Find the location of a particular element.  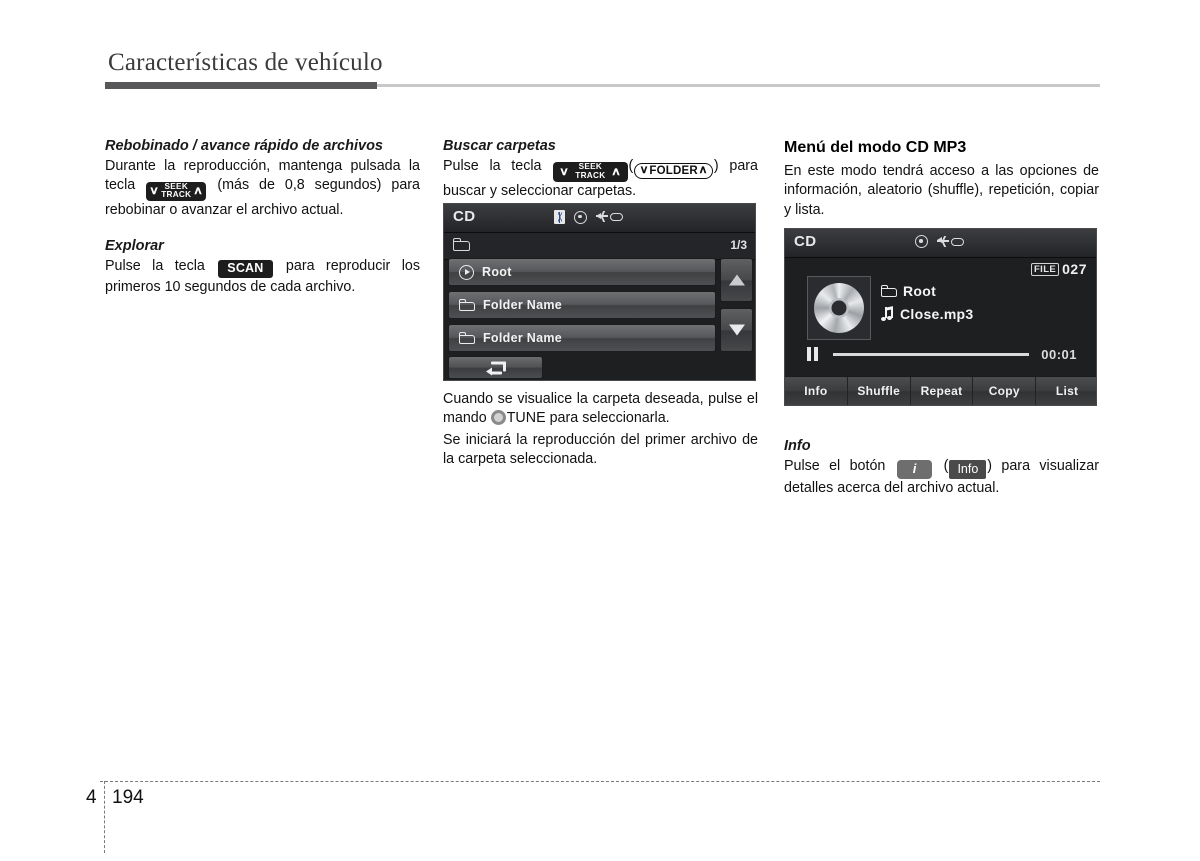

file-badge: FILE is located at coordinates (1045, 269).